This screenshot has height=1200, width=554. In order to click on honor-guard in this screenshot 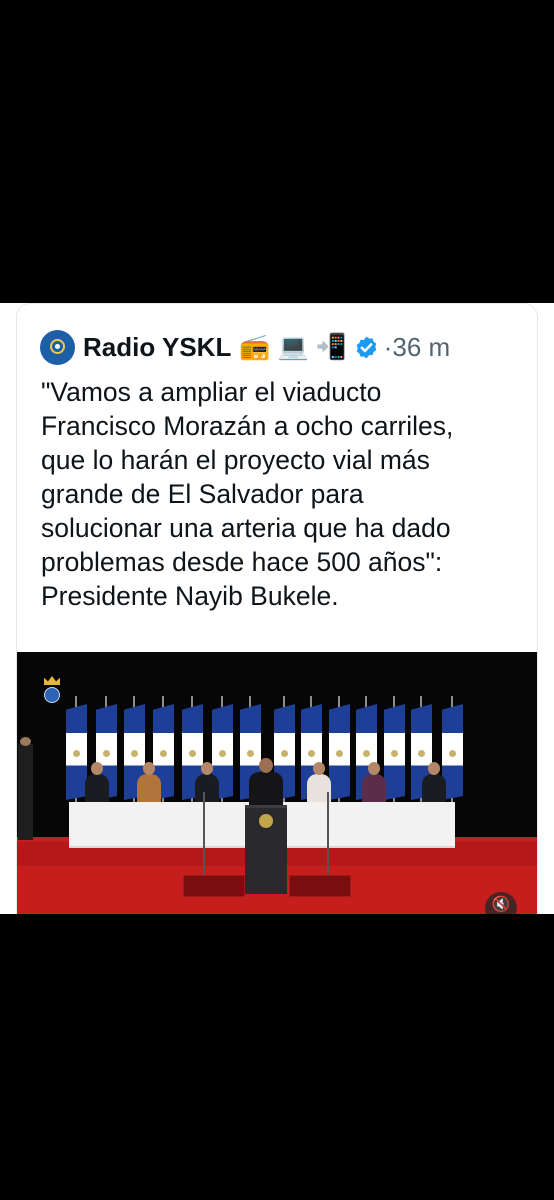, I will do `click(25, 788)`.